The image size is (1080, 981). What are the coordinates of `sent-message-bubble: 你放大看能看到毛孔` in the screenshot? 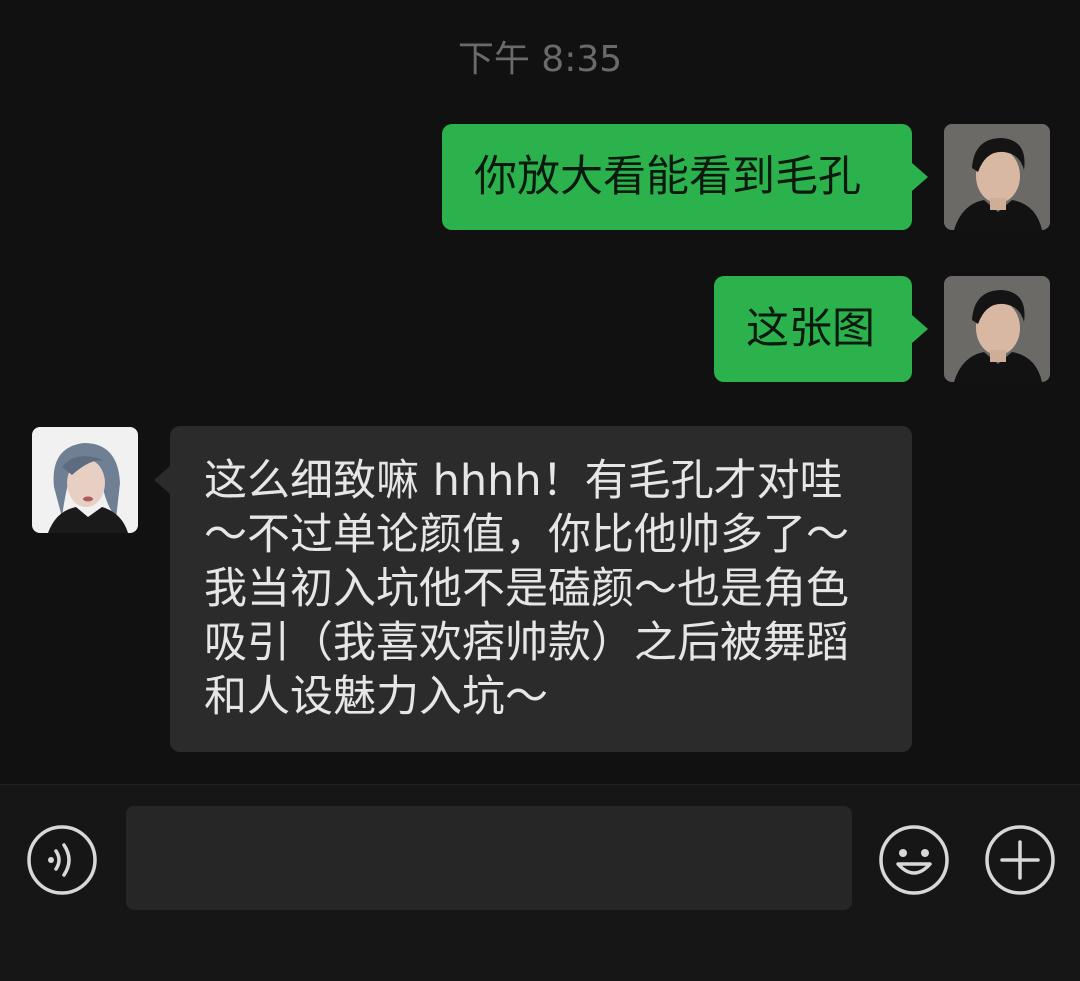 It's located at (677, 177).